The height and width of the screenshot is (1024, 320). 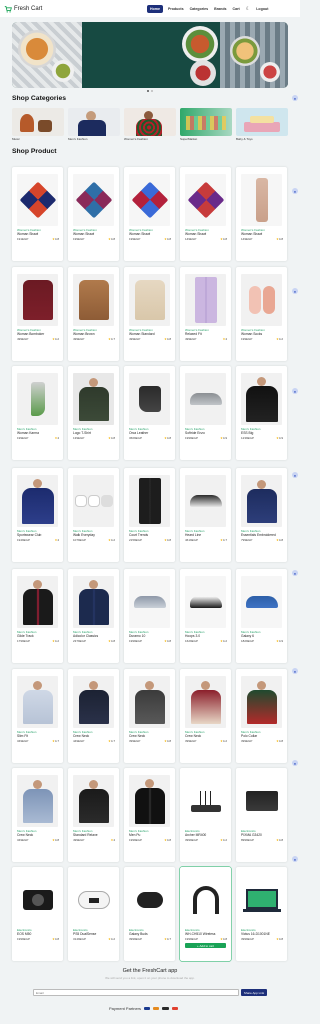 I want to click on product-card: Men's Fashion Sportswear Club 1949EGP ★4, so click(x=37, y=515).